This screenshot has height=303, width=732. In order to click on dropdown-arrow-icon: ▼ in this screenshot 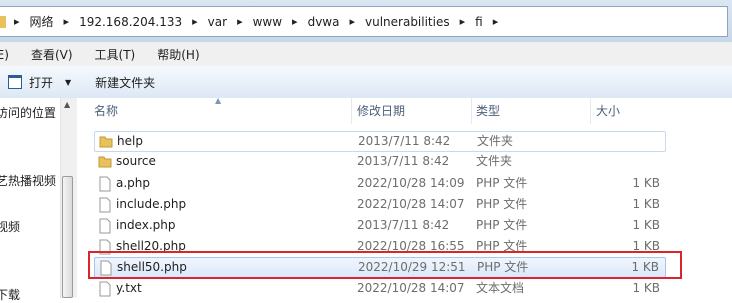, I will do `click(68, 82)`.